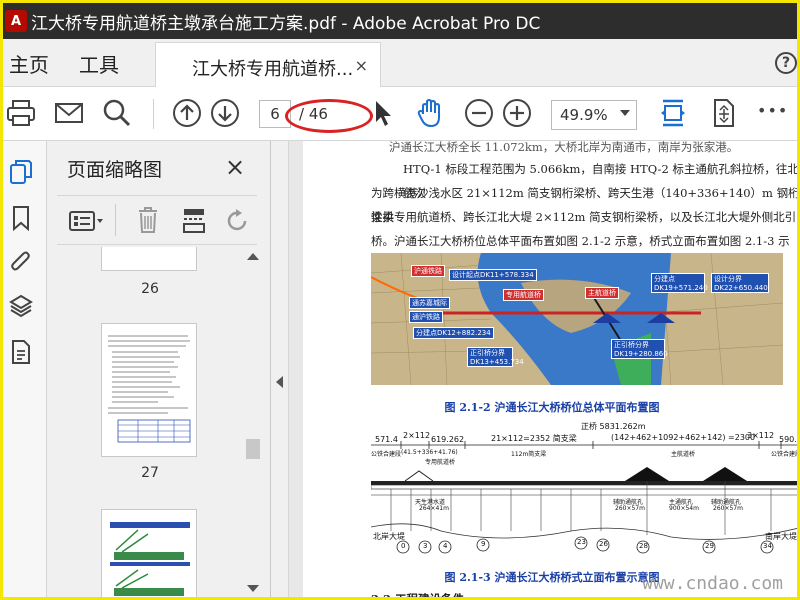  Describe the element at coordinates (483, 544) in the screenshot. I see `pier-number: 9` at that location.